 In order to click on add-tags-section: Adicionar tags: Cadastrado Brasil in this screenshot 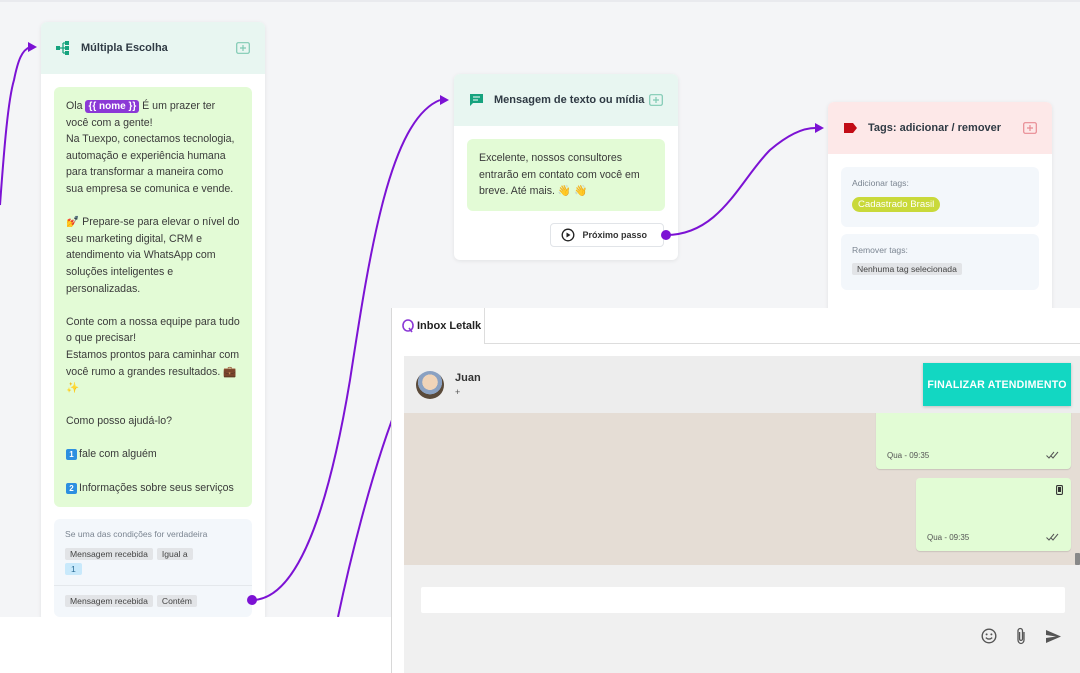, I will do `click(940, 197)`.